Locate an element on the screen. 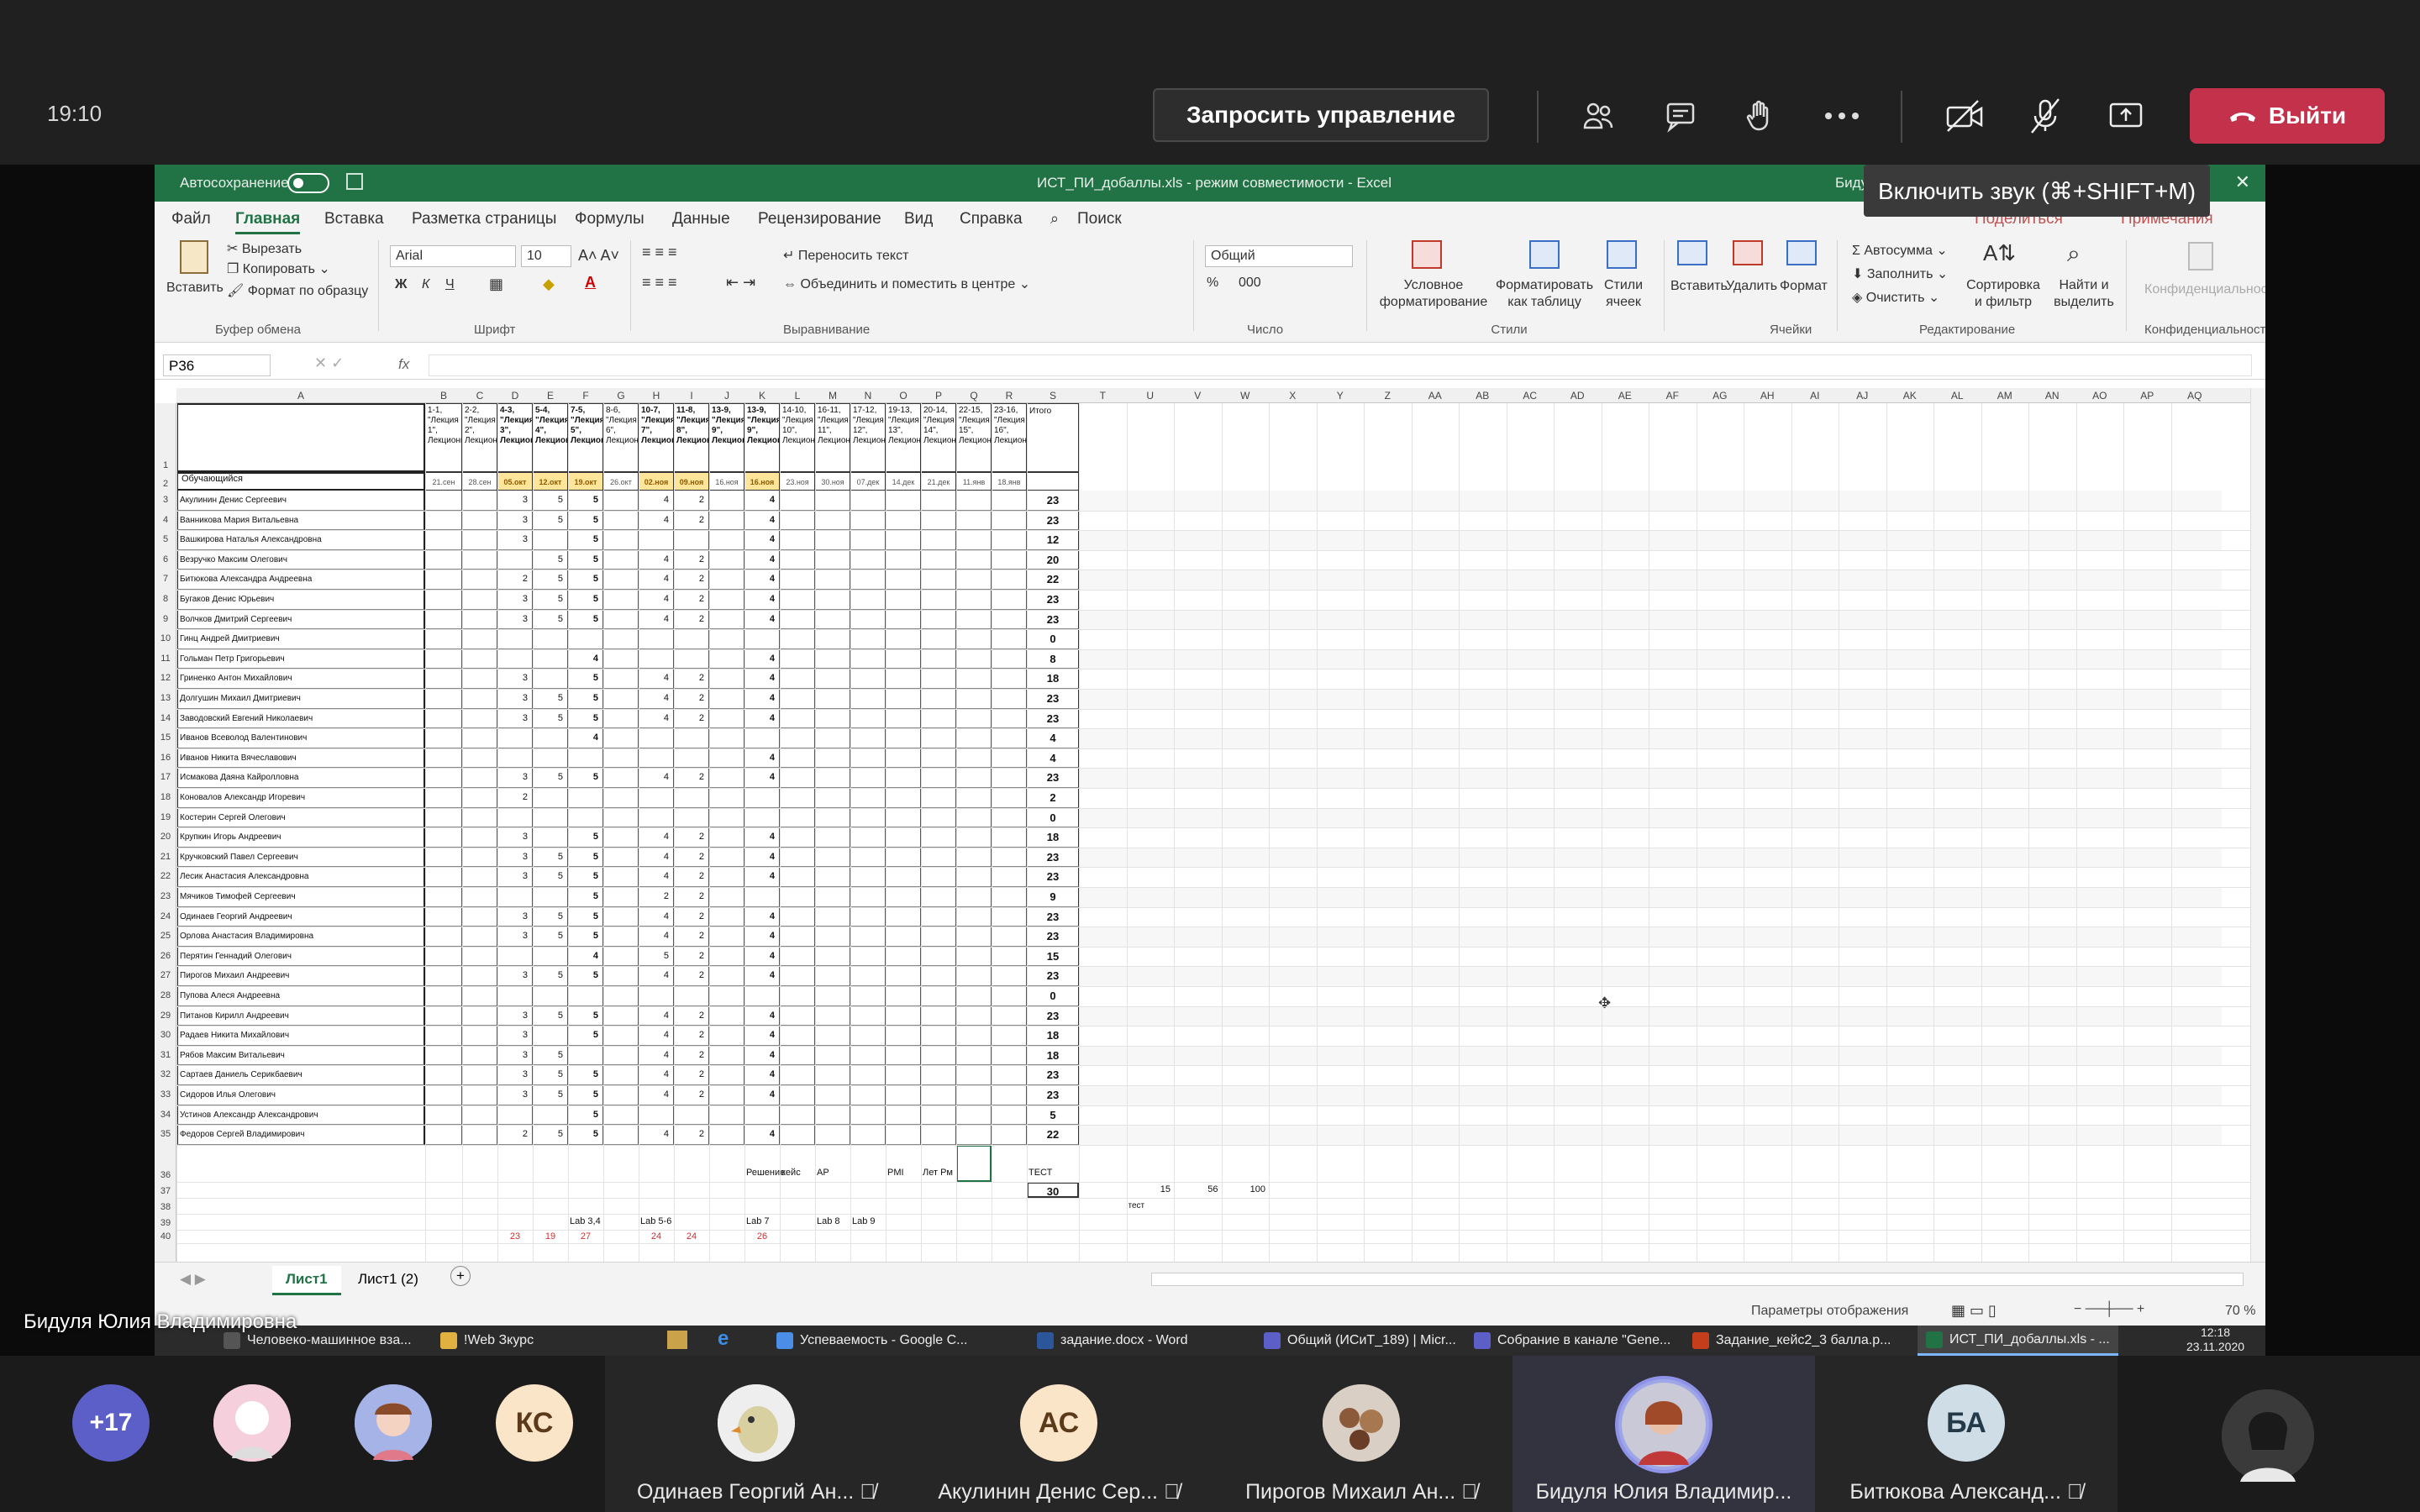  autosum-button: Σ Автосумма ⌄ is located at coordinates (1900, 250).